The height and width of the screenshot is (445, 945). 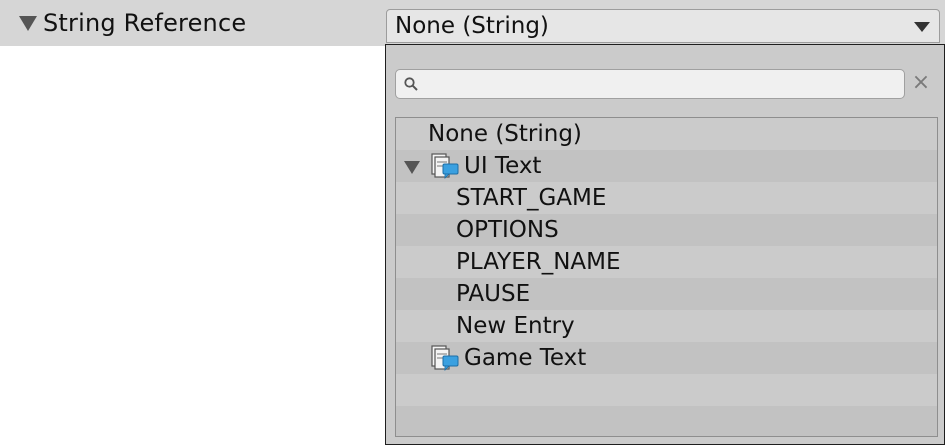 What do you see at coordinates (505, 134) in the screenshot?
I see `tree-item-label: None (String)` at bounding box center [505, 134].